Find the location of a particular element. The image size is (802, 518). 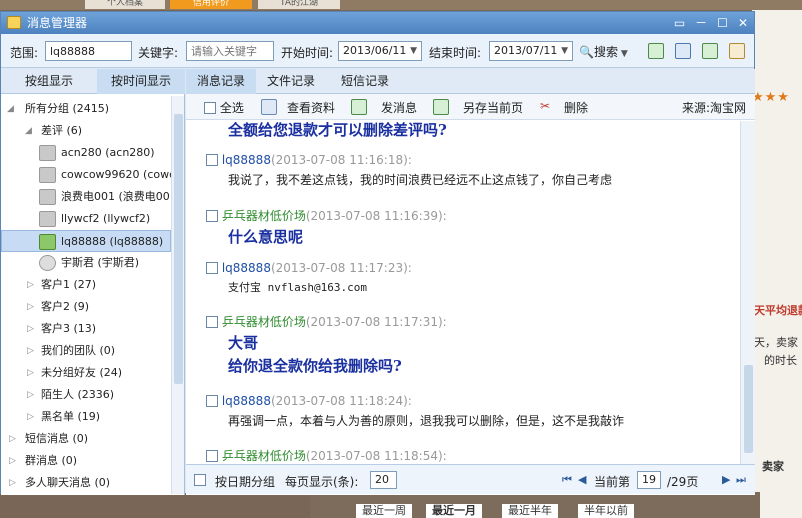

maximize-icon: ☐ is located at coordinates (722, 23).